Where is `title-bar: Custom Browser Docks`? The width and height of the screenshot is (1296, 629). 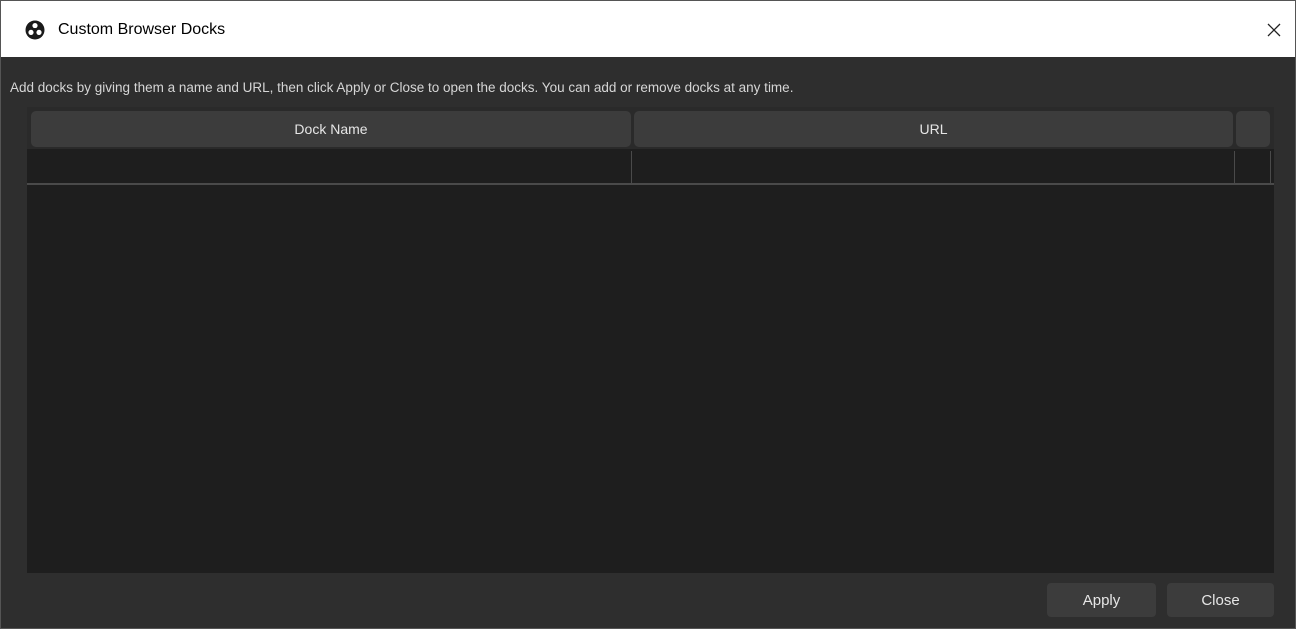
title-bar: Custom Browser Docks is located at coordinates (648, 29).